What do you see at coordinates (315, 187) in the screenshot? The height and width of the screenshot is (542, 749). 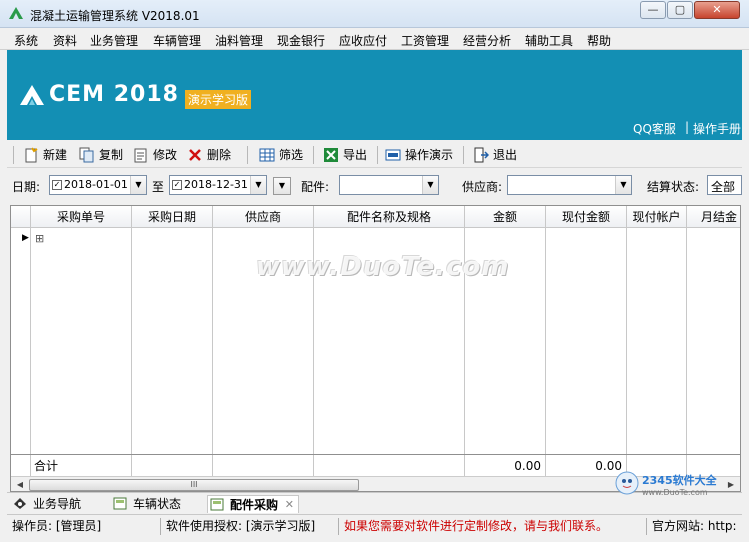 I see `part-label: 配件:` at bounding box center [315, 187].